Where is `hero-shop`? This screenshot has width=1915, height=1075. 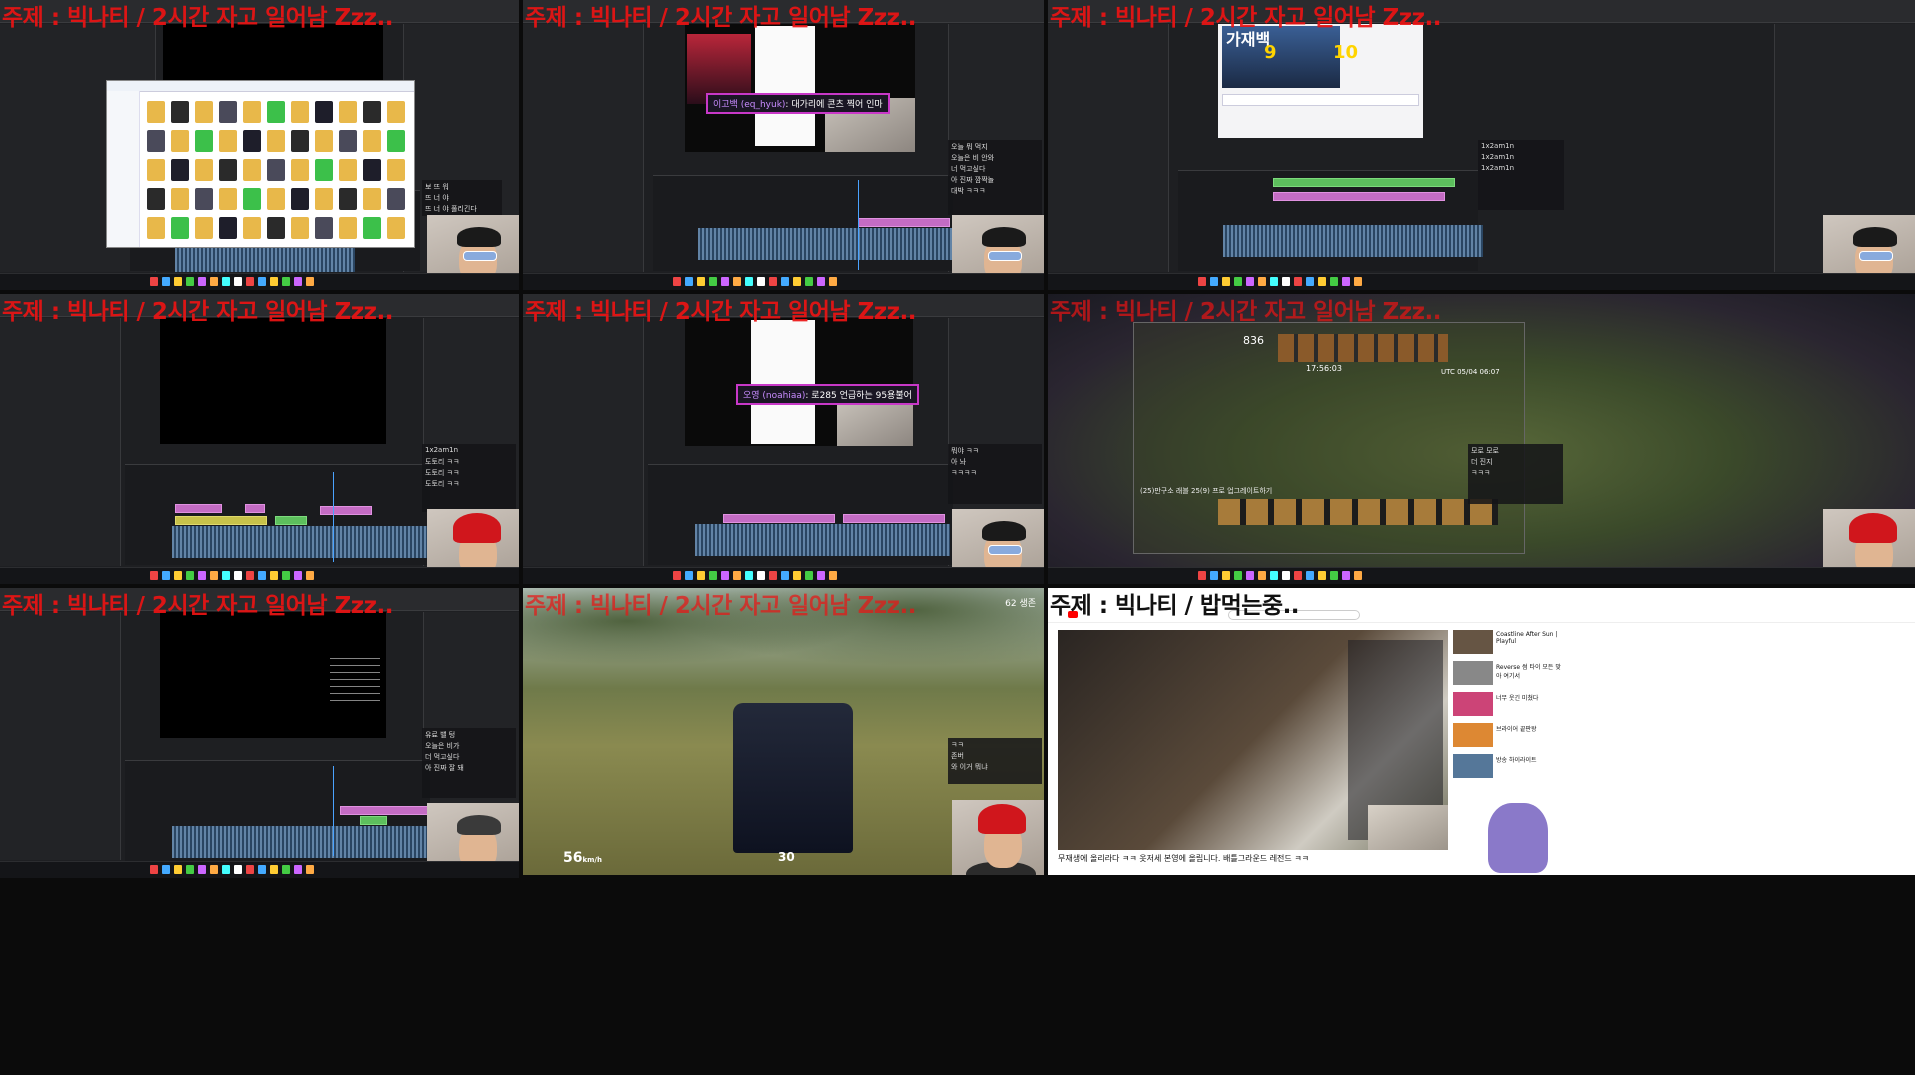
hero-shop is located at coordinates (1363, 348).